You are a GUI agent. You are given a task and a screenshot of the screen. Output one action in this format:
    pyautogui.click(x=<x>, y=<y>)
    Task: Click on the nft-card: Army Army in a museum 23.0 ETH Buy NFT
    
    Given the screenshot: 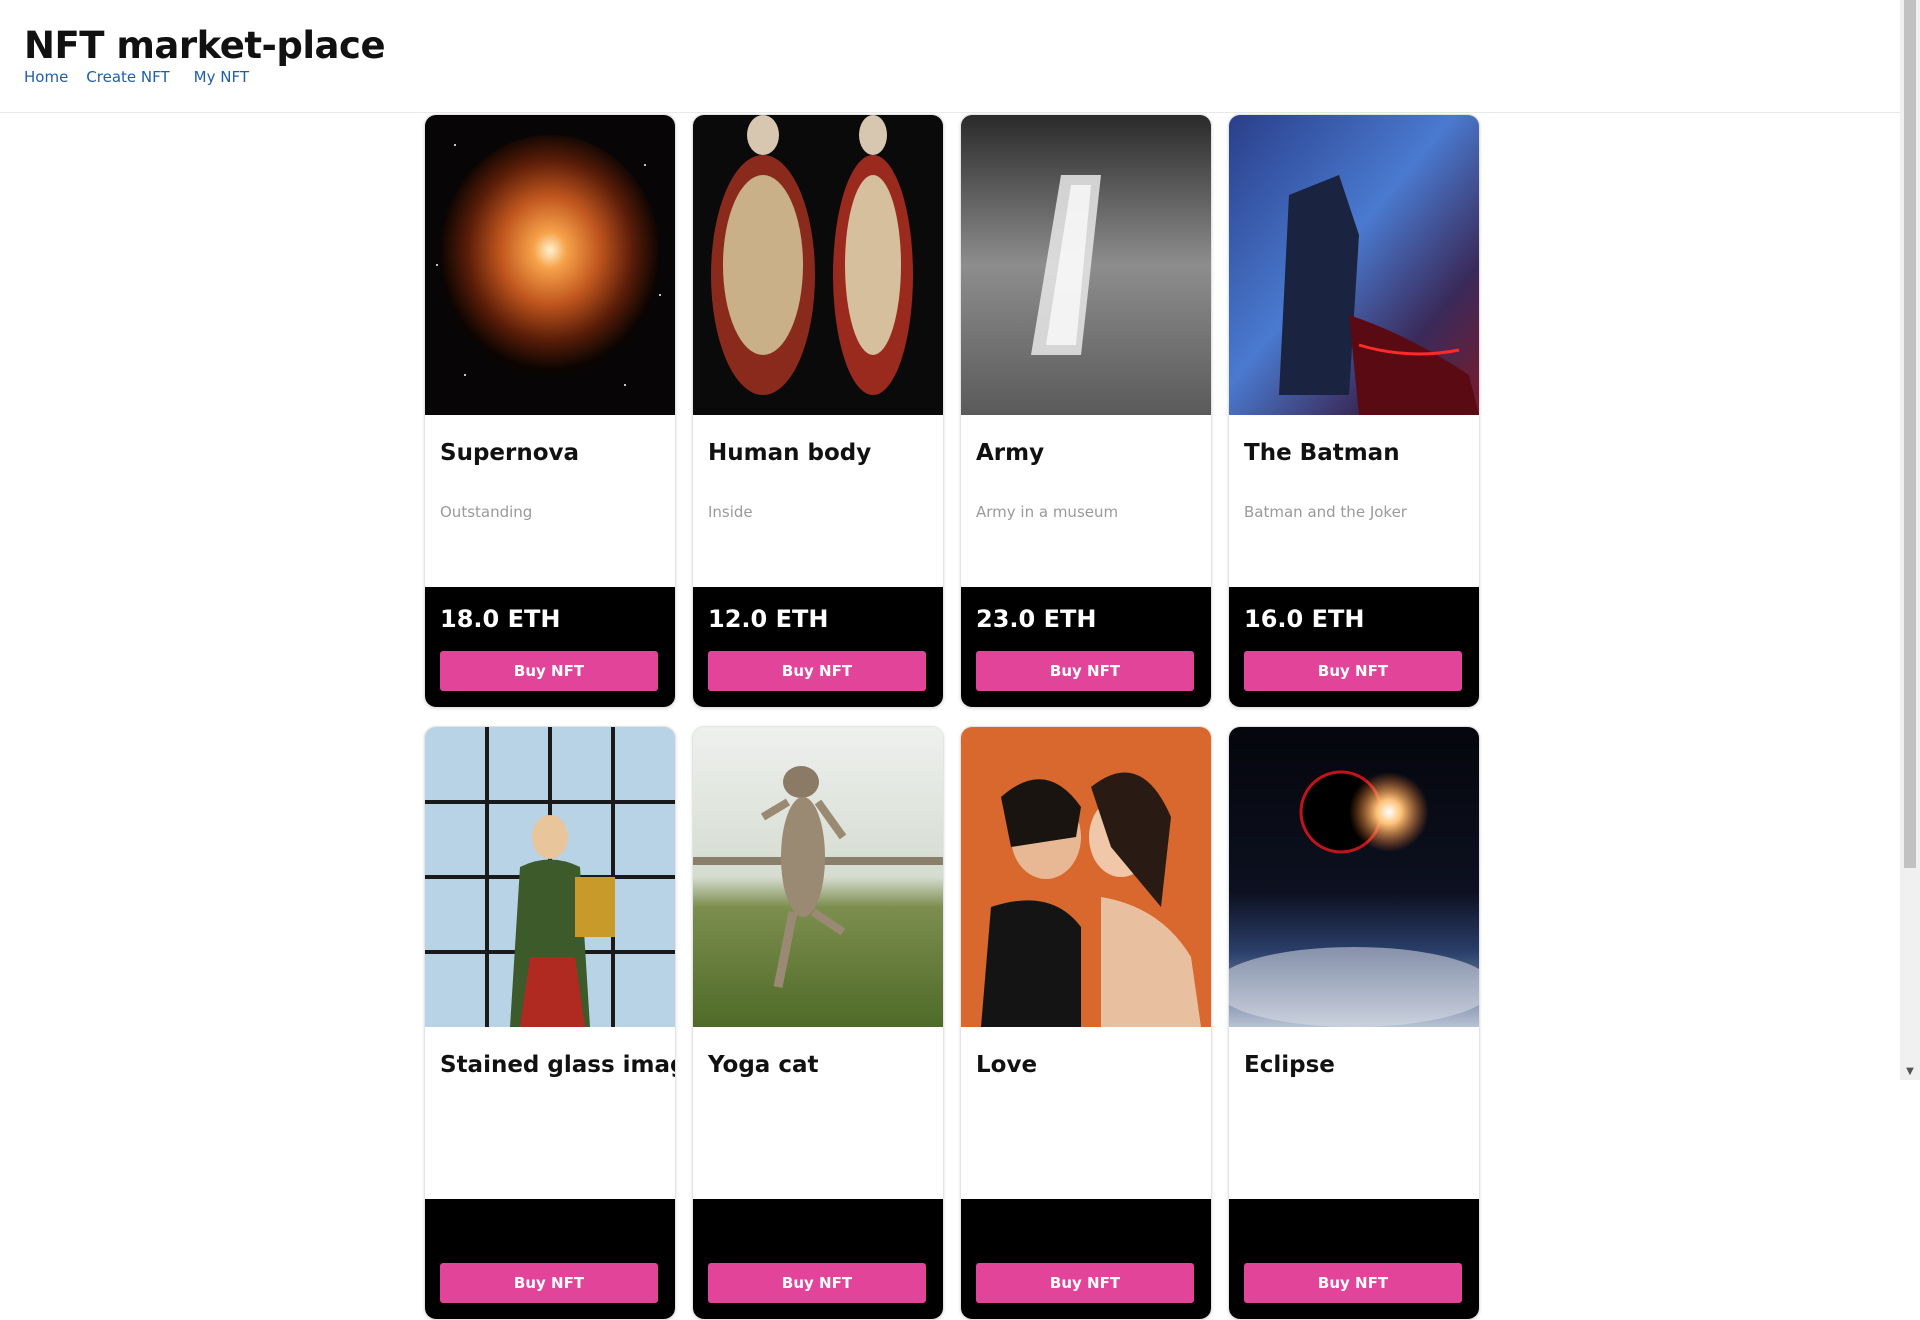 What is the action you would take?
    pyautogui.click(x=1086, y=411)
    